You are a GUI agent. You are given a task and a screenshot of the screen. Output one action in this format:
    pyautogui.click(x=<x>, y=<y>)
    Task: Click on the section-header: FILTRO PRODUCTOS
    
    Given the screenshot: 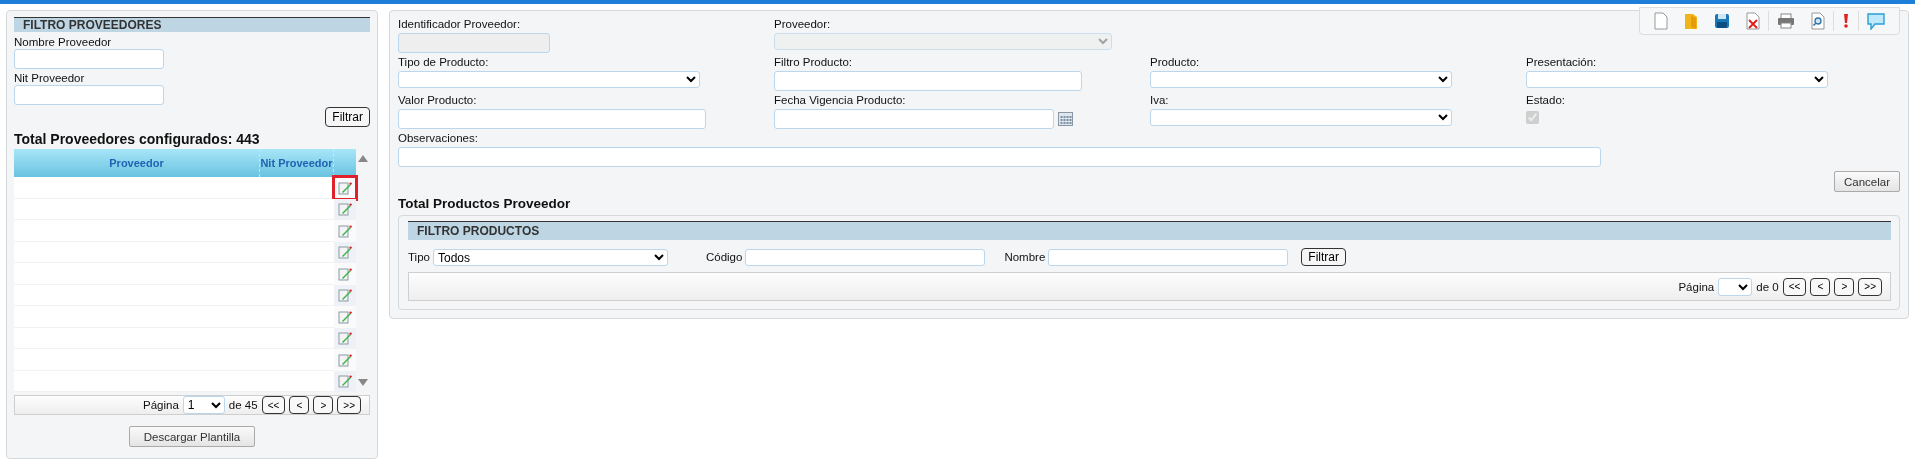 What is the action you would take?
    pyautogui.click(x=1149, y=230)
    